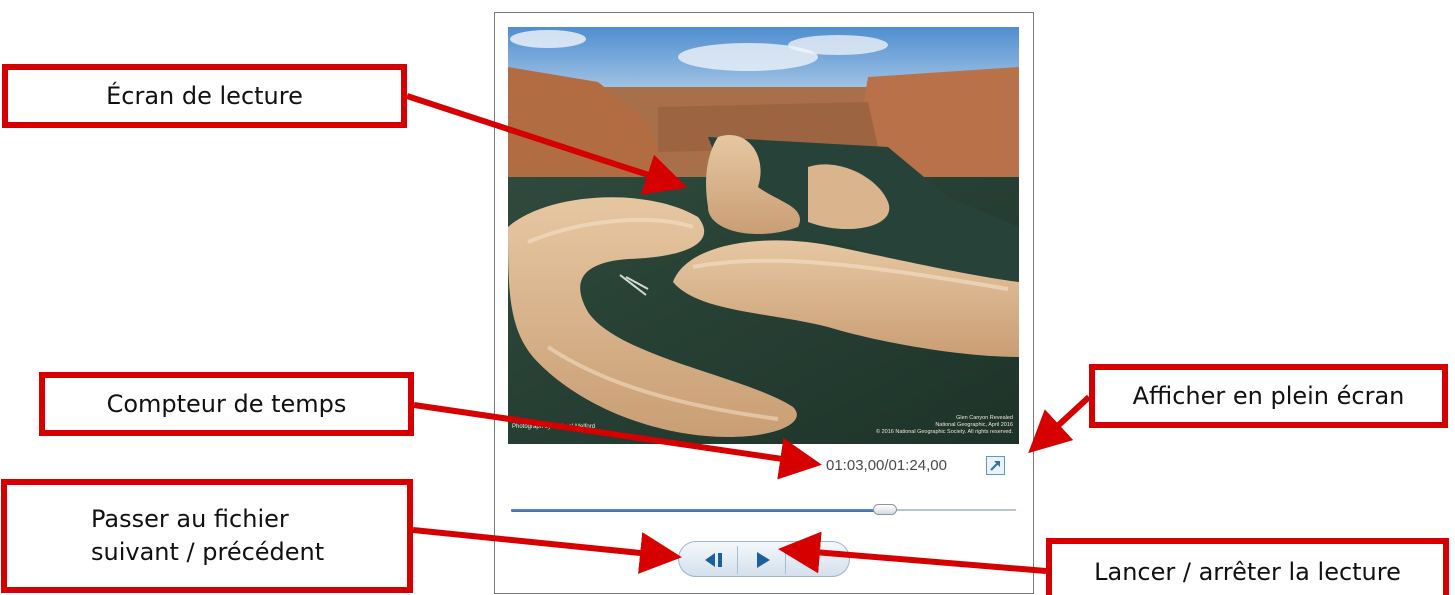 The height and width of the screenshot is (595, 1455). Describe the element at coordinates (912, 552) in the screenshot. I see `arrow-to-play` at that location.